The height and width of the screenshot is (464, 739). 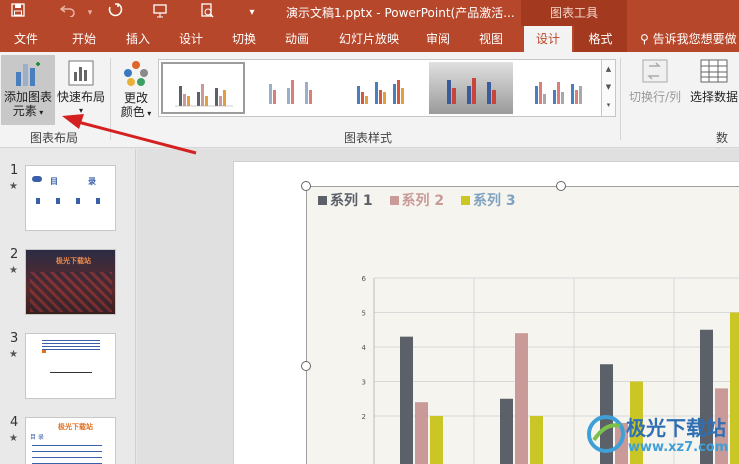 I want to click on annotation-arrow, so click(x=129, y=134).